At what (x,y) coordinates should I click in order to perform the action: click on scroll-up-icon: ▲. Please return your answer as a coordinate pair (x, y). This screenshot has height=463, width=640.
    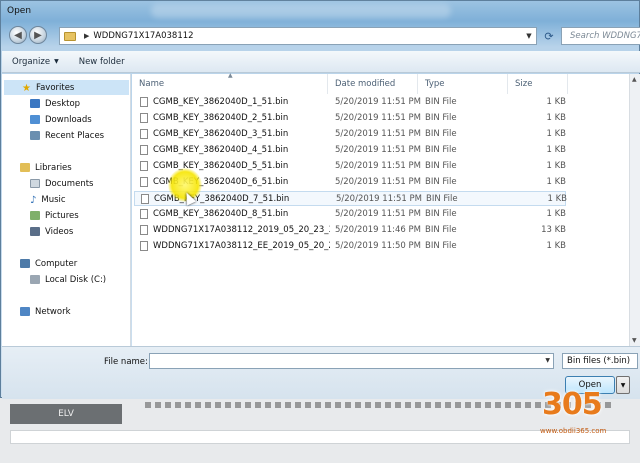
    Looking at the image, I should click on (634, 79).